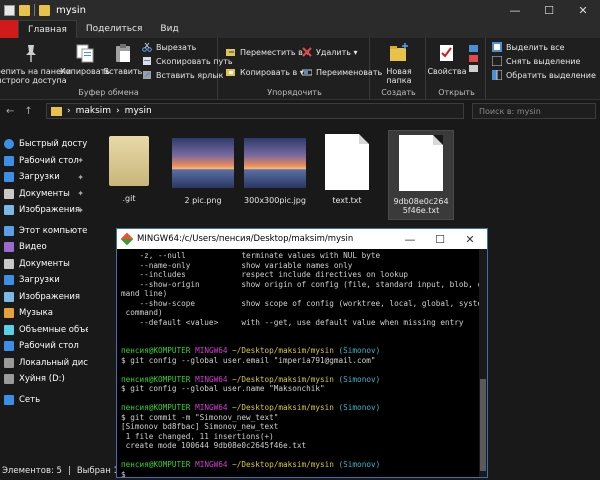 Image resolution: width=600 pixels, height=480 pixels. I want to click on terminal-text: create mode 100644 9db08e0c2645f46e.txt, so click(214, 445).